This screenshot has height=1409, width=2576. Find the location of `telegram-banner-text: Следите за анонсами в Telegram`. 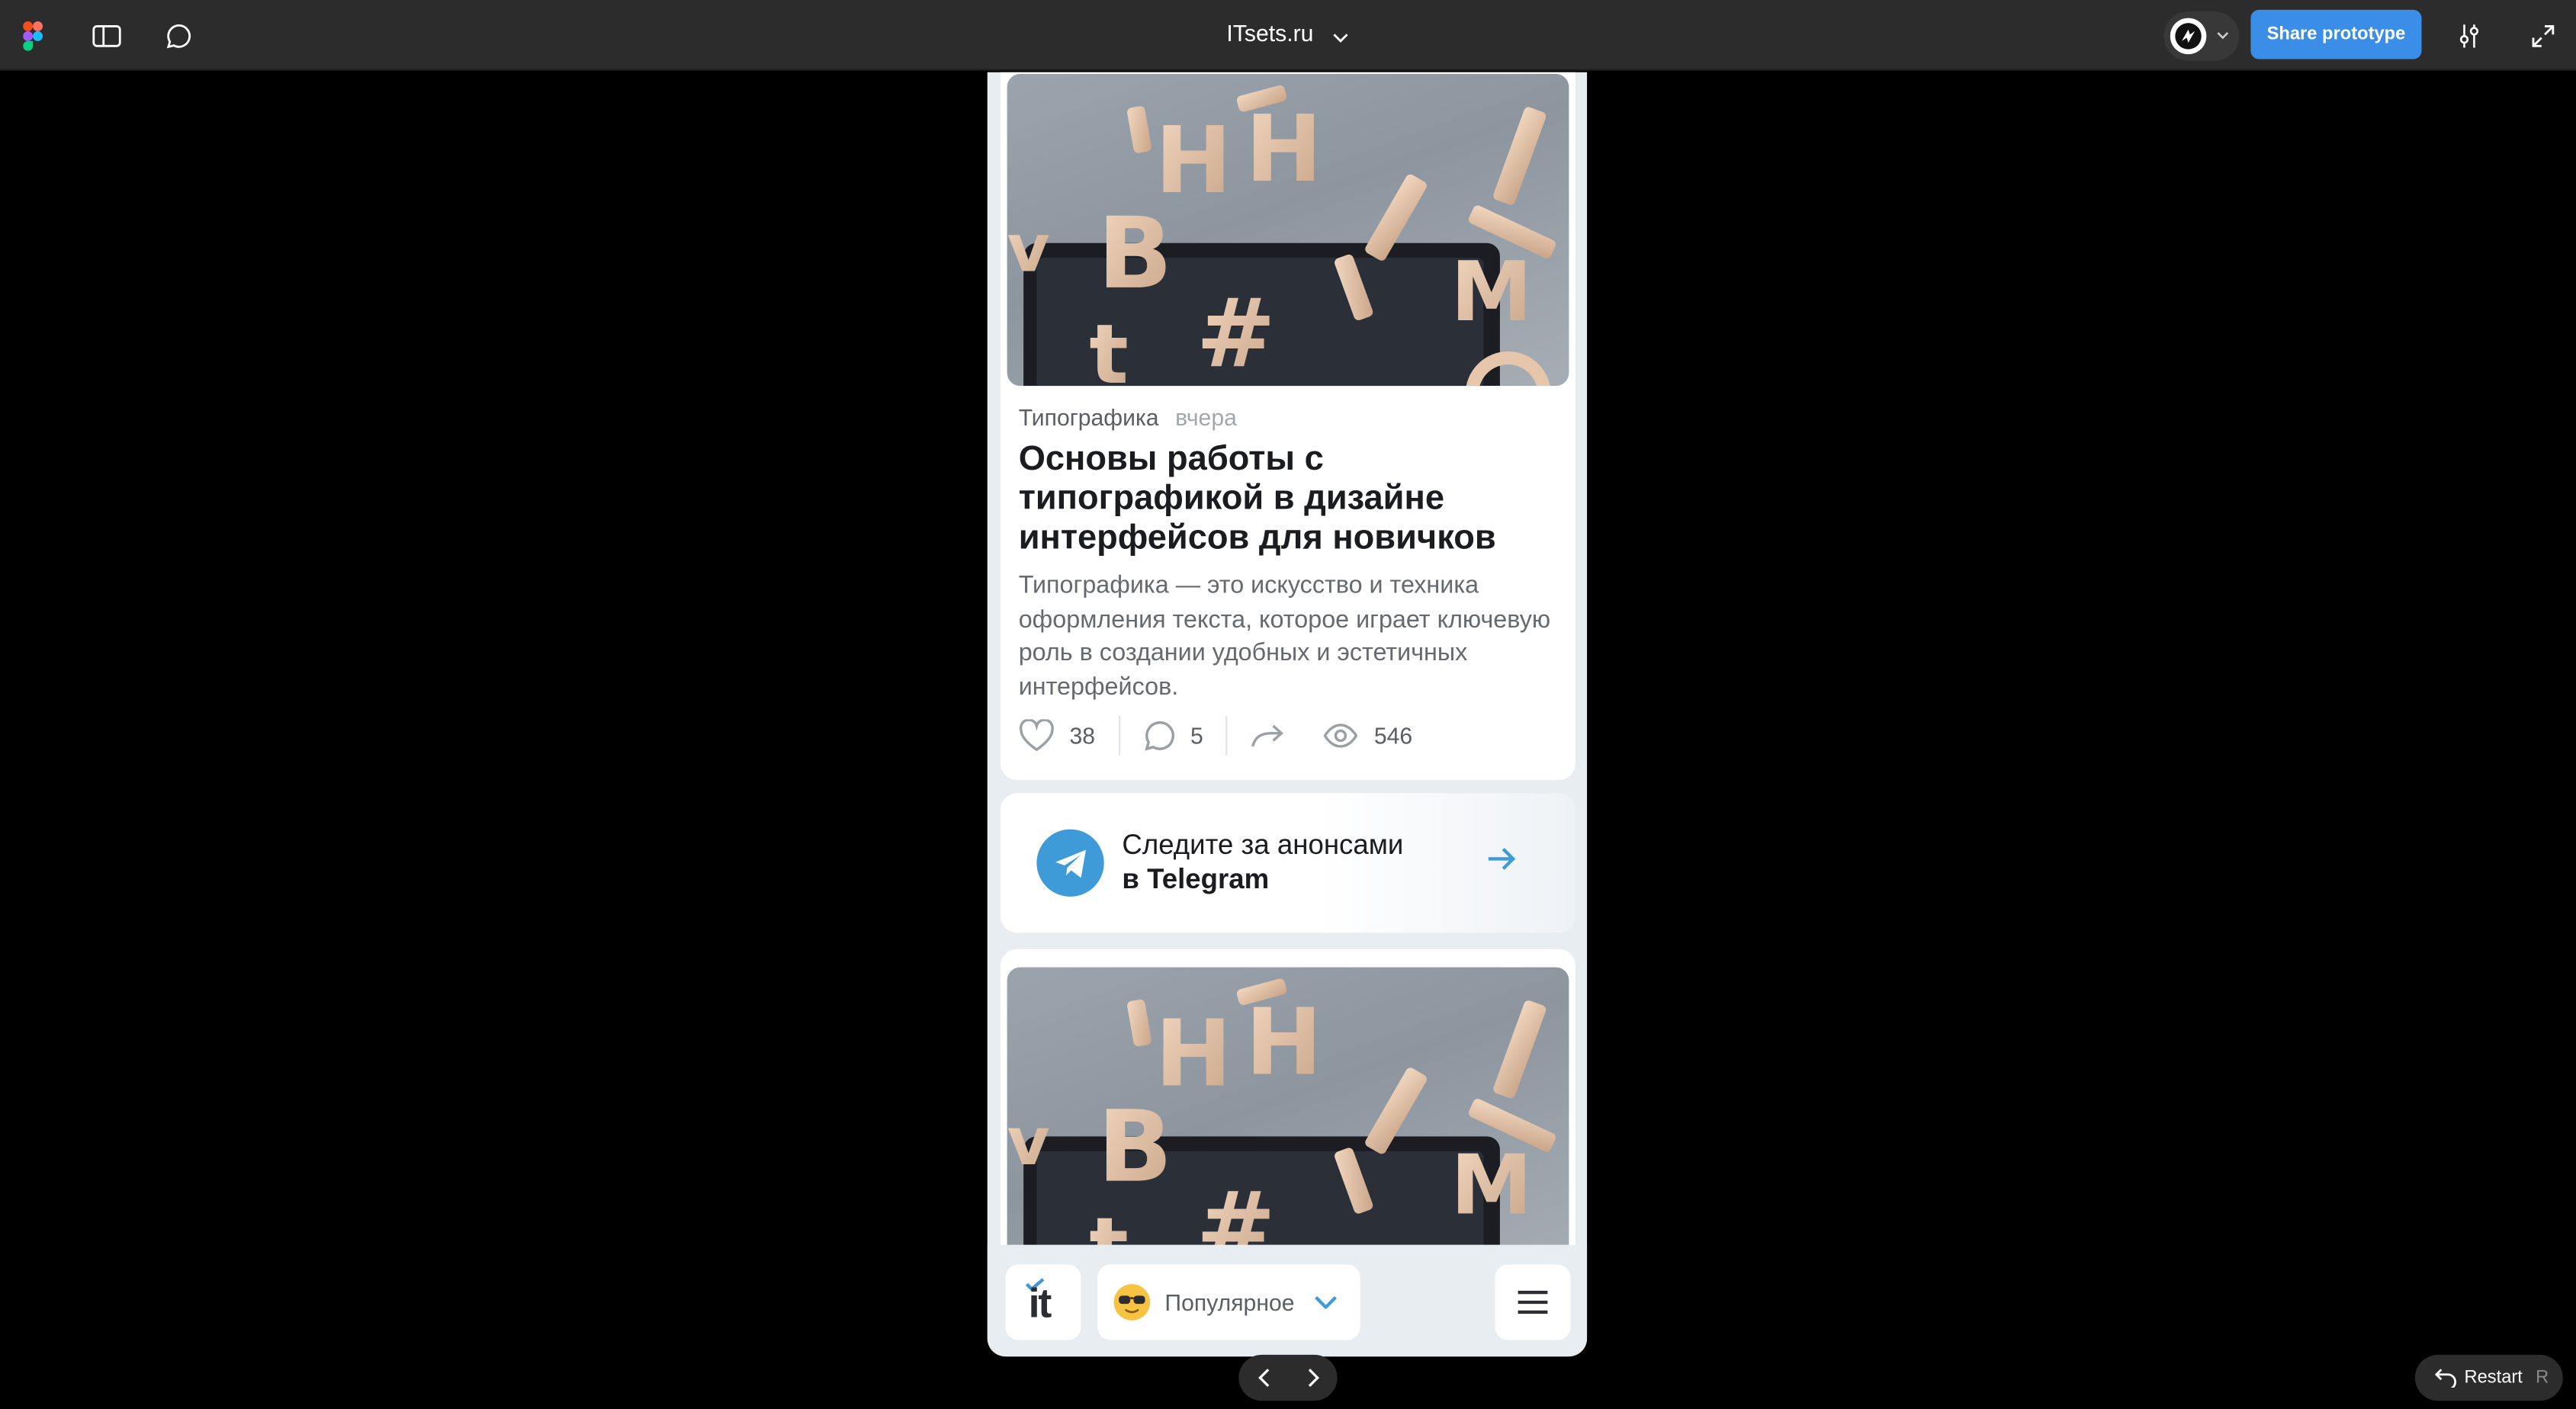

telegram-banner-text: Следите за анонсами в Telegram is located at coordinates (1262, 864).